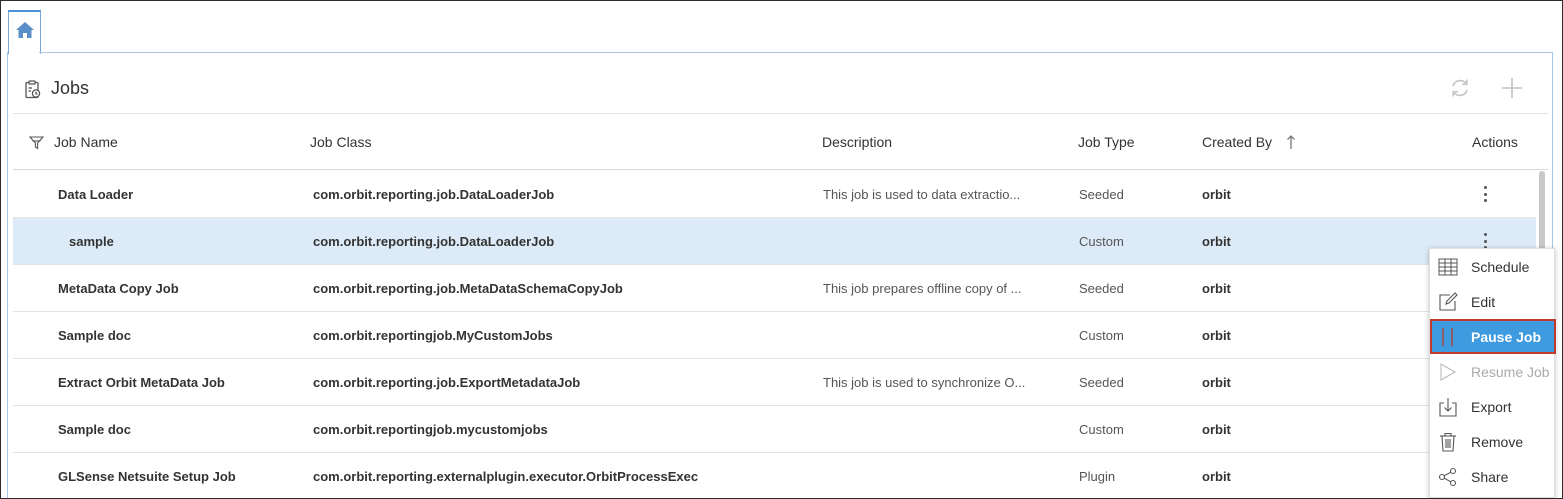  Describe the element at coordinates (782, 28) in the screenshot. I see `tab-bar` at that location.